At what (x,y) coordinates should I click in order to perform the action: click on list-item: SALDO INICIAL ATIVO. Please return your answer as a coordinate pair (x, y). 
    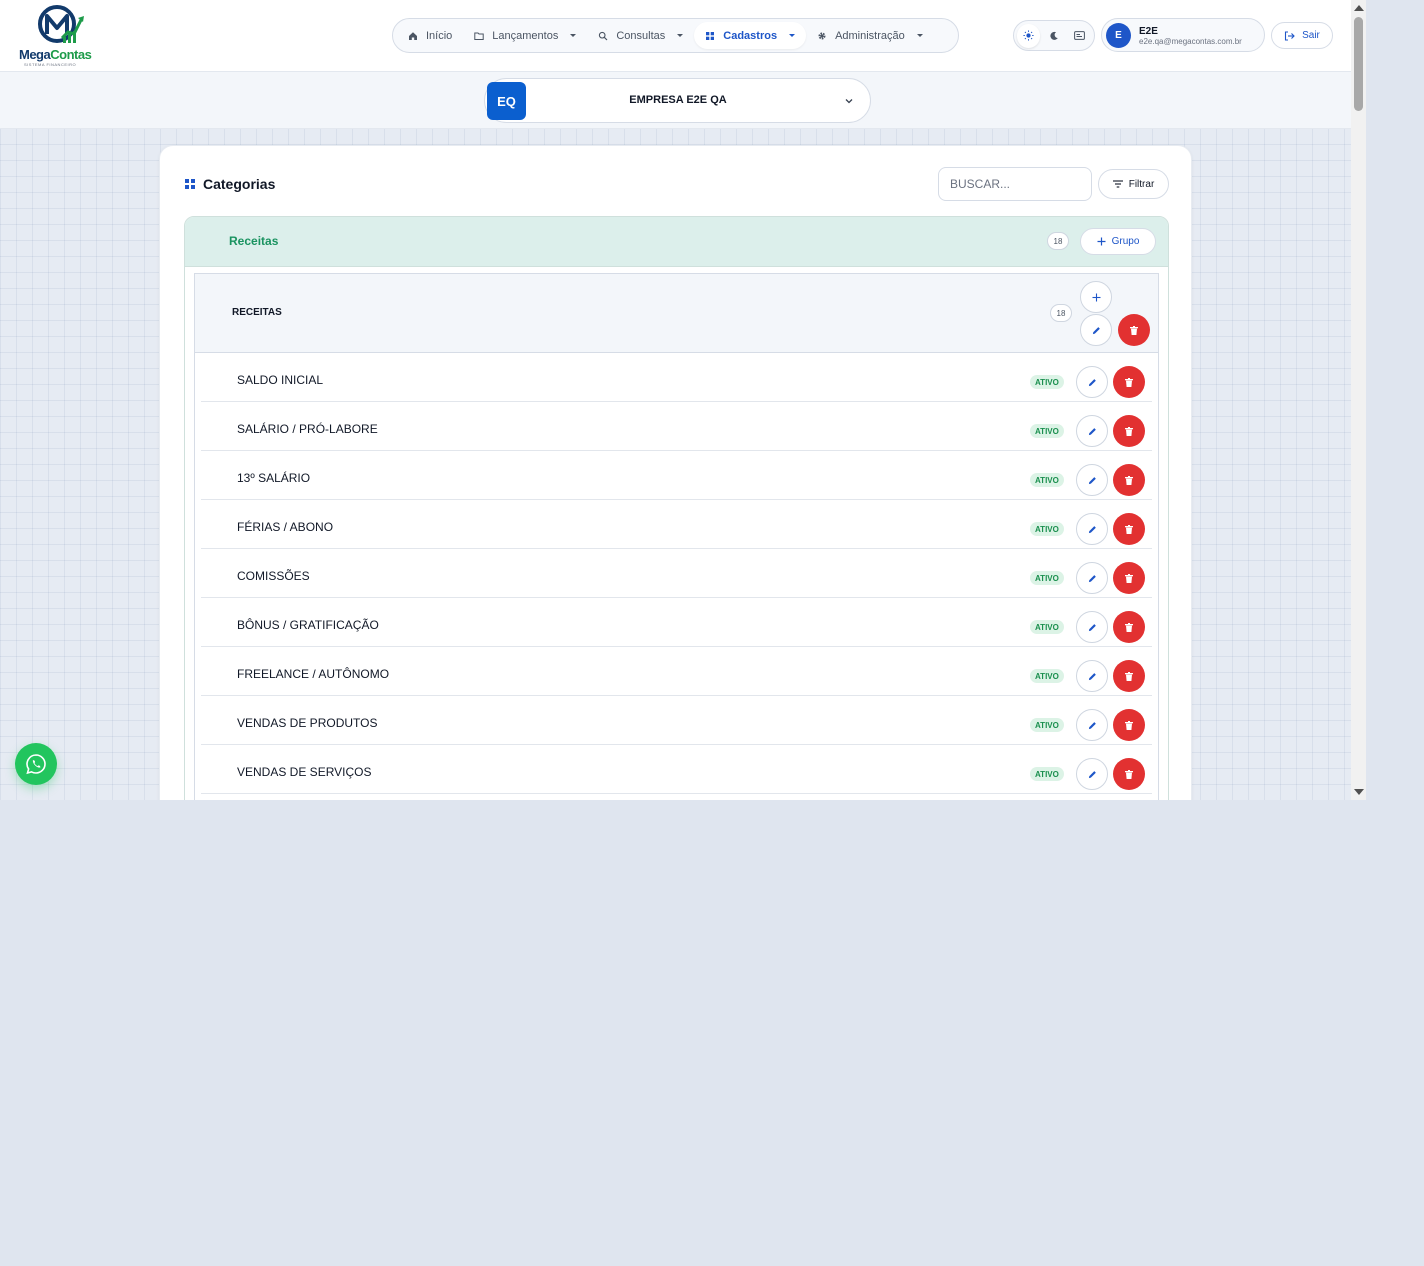
    Looking at the image, I should click on (676, 377).